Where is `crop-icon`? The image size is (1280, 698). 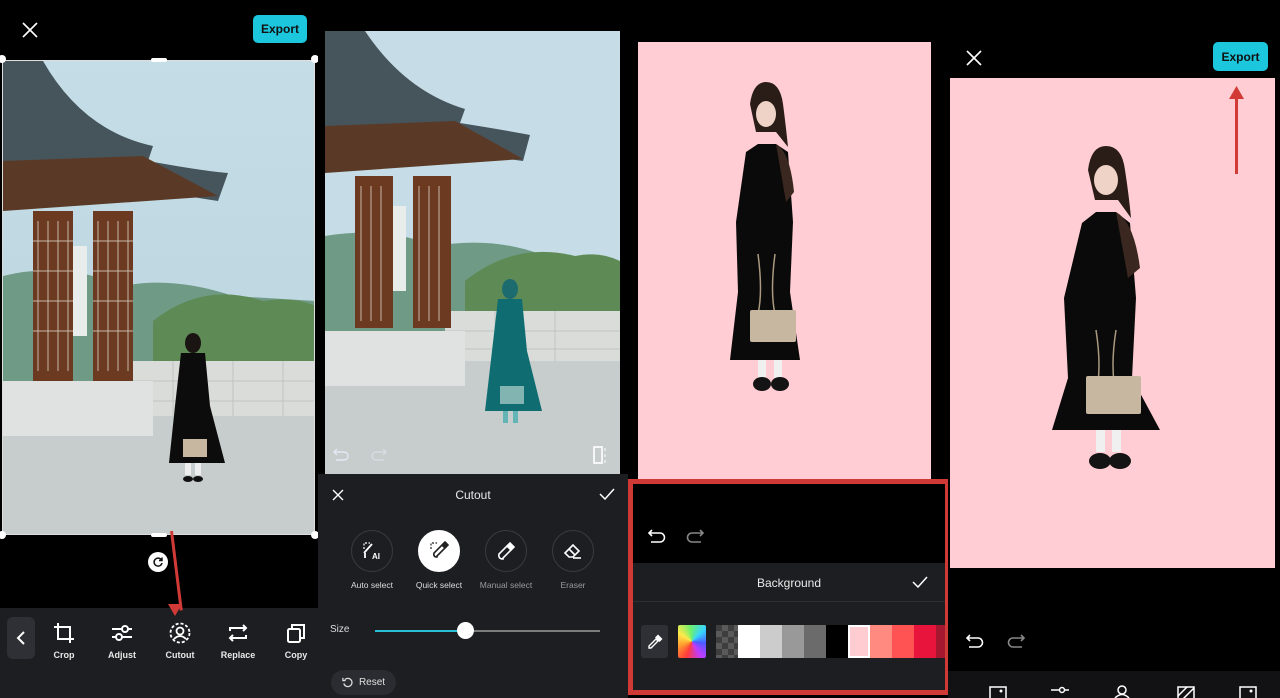
crop-icon is located at coordinates (64, 633).